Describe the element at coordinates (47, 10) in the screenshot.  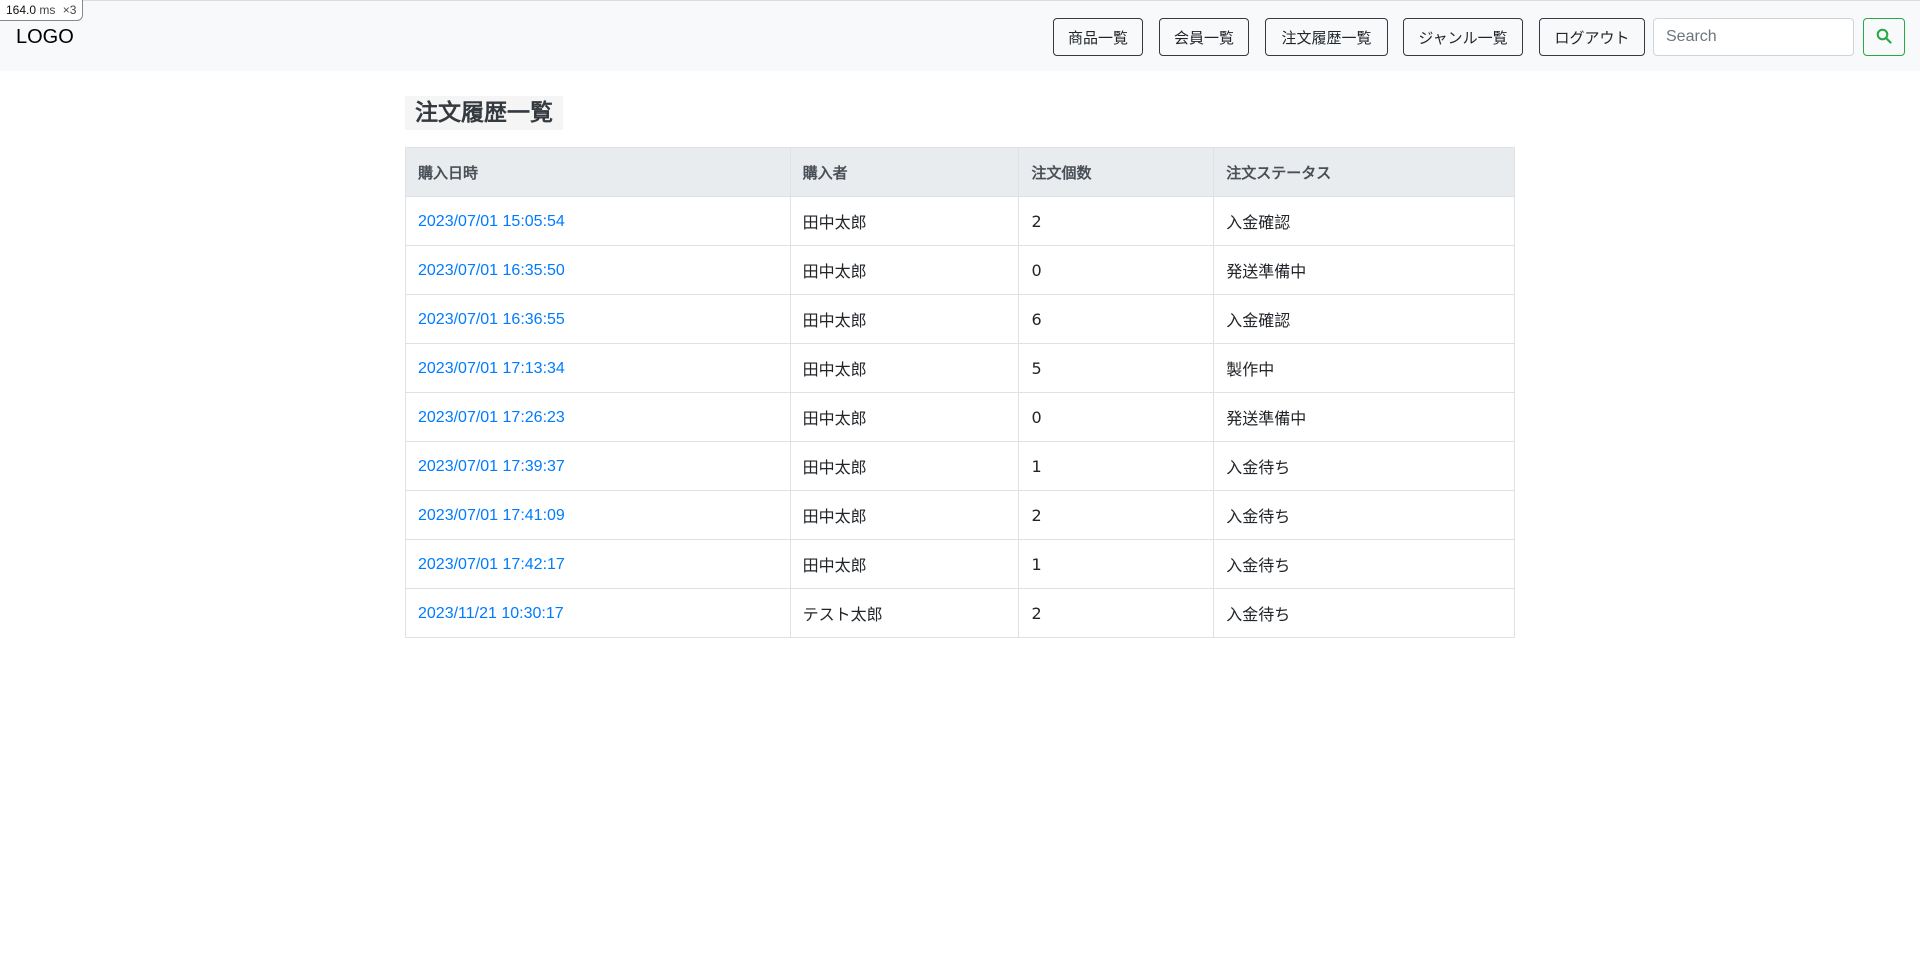
I see `perf-ms-unit: ms` at that location.